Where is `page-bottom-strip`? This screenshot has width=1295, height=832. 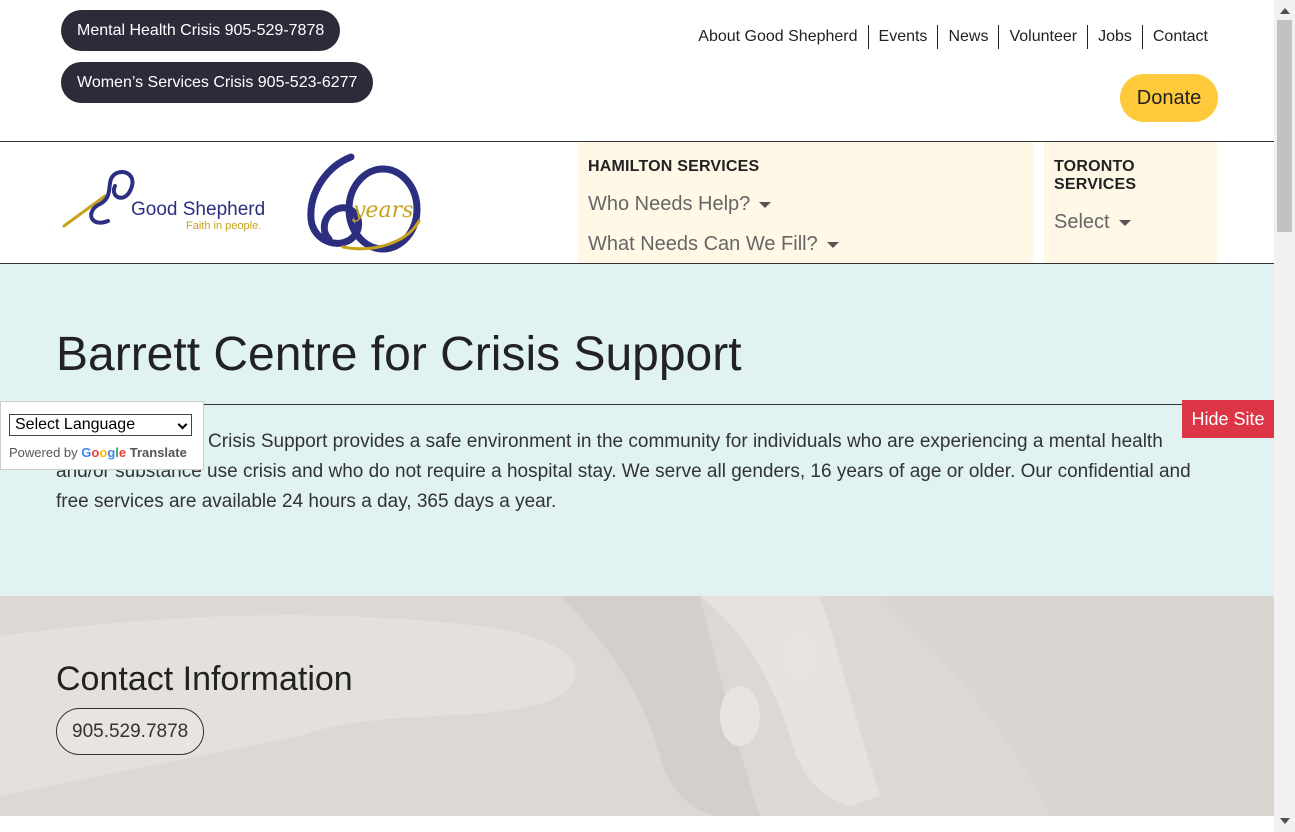
page-bottom-strip is located at coordinates (637, 824).